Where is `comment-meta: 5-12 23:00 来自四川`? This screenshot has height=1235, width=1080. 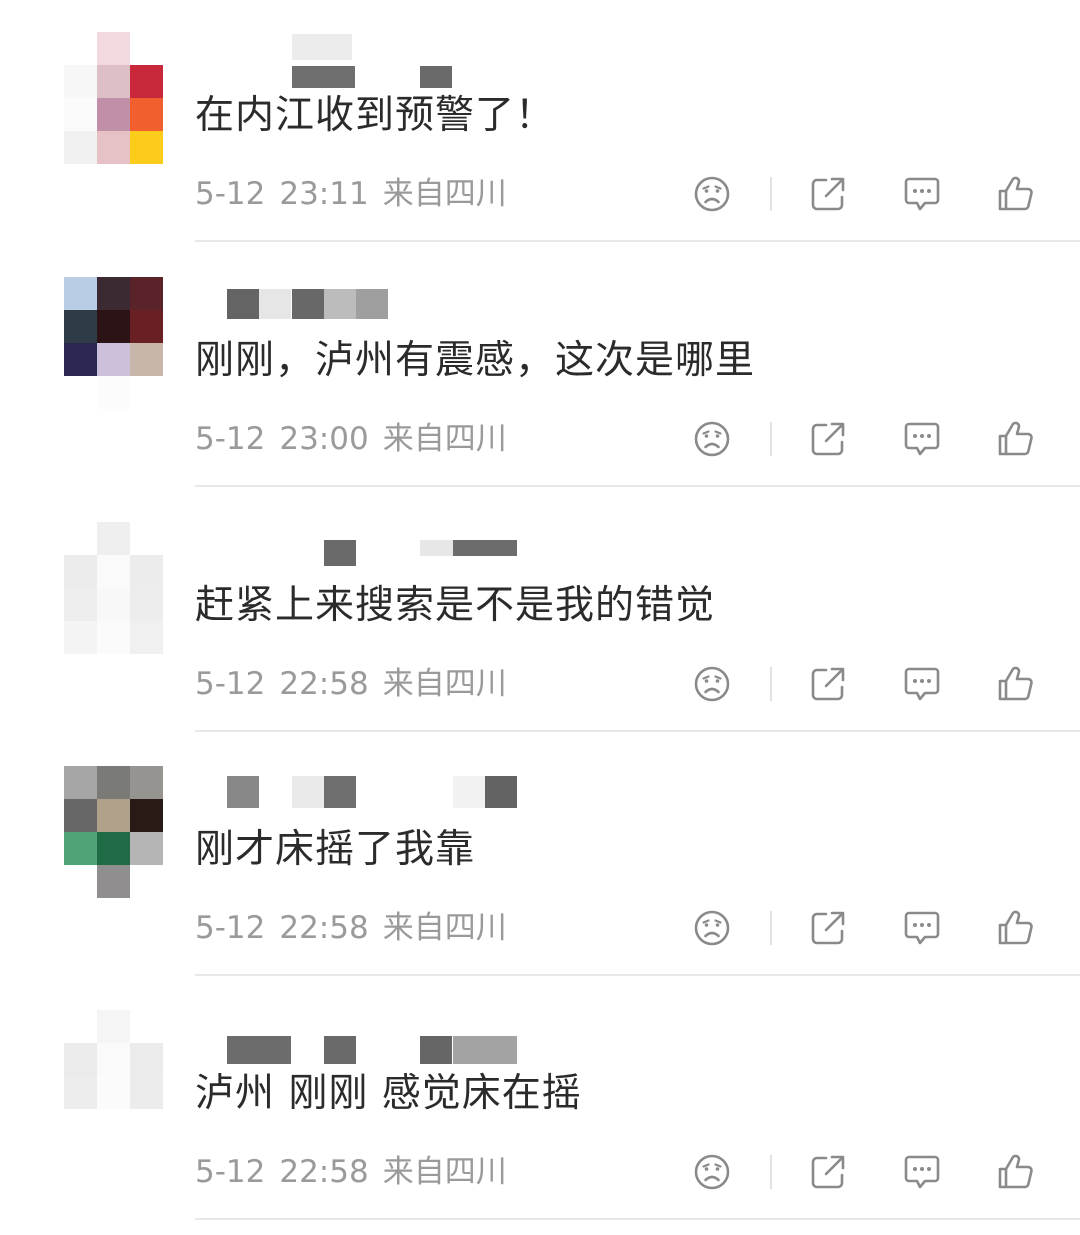 comment-meta: 5-12 23:00 来自四川 is located at coordinates (351, 439).